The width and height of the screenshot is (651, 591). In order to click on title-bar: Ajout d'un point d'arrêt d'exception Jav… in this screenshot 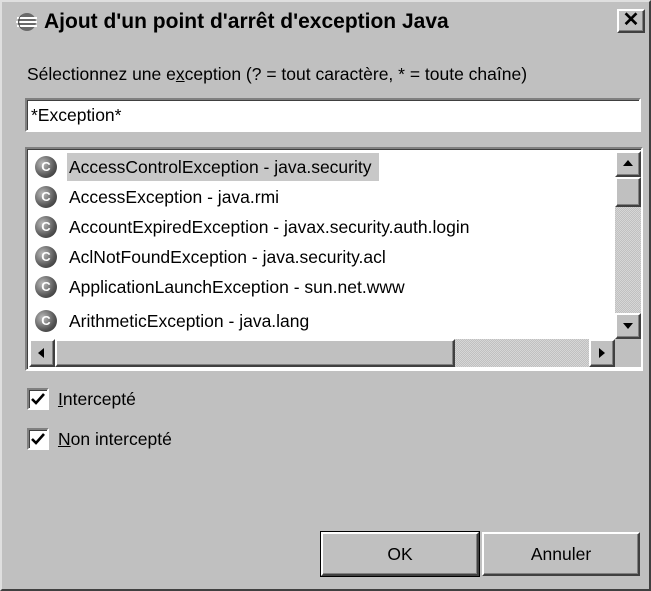, I will do `click(326, 22)`.